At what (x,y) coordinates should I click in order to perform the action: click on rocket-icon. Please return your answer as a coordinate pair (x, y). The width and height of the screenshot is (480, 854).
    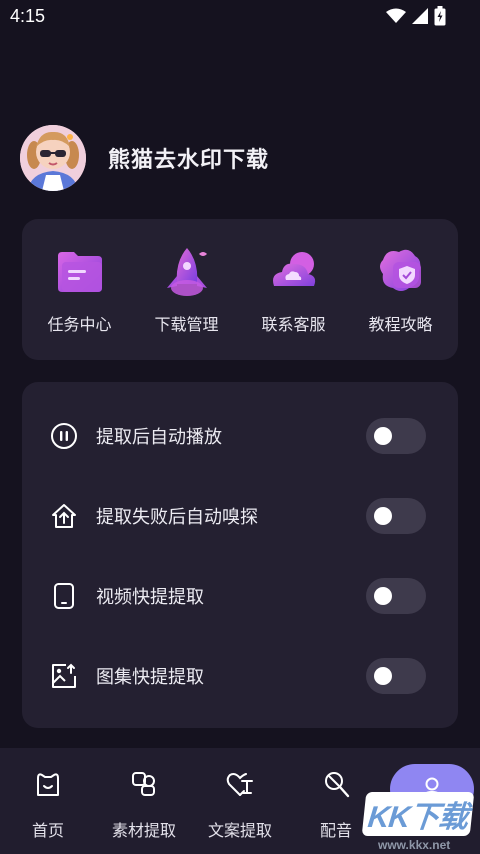
    Looking at the image, I should click on (187, 272).